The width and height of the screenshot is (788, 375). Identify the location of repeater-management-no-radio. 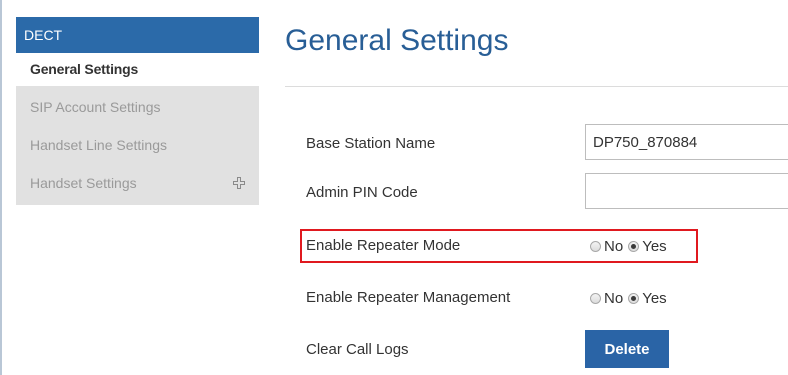
(595, 298).